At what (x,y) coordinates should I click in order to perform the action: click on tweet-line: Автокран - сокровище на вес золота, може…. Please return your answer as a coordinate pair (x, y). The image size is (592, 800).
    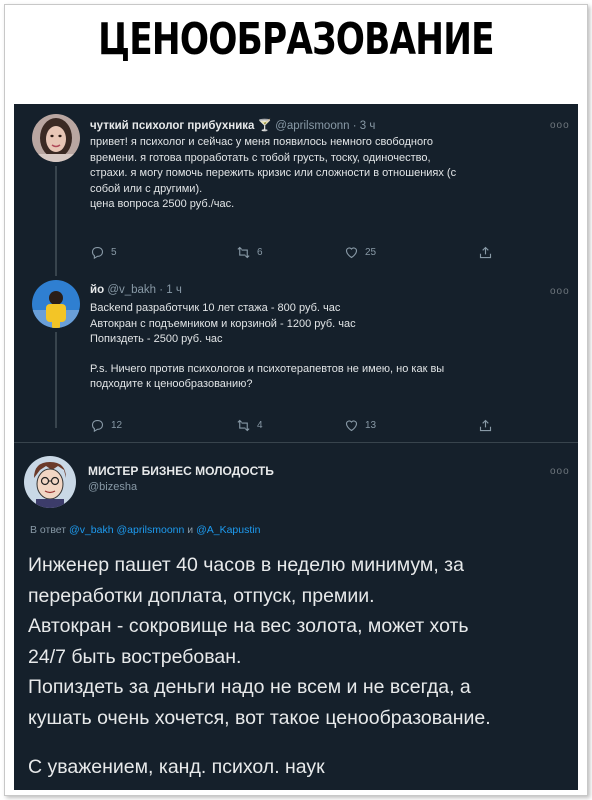
    Looking at the image, I should click on (248, 626).